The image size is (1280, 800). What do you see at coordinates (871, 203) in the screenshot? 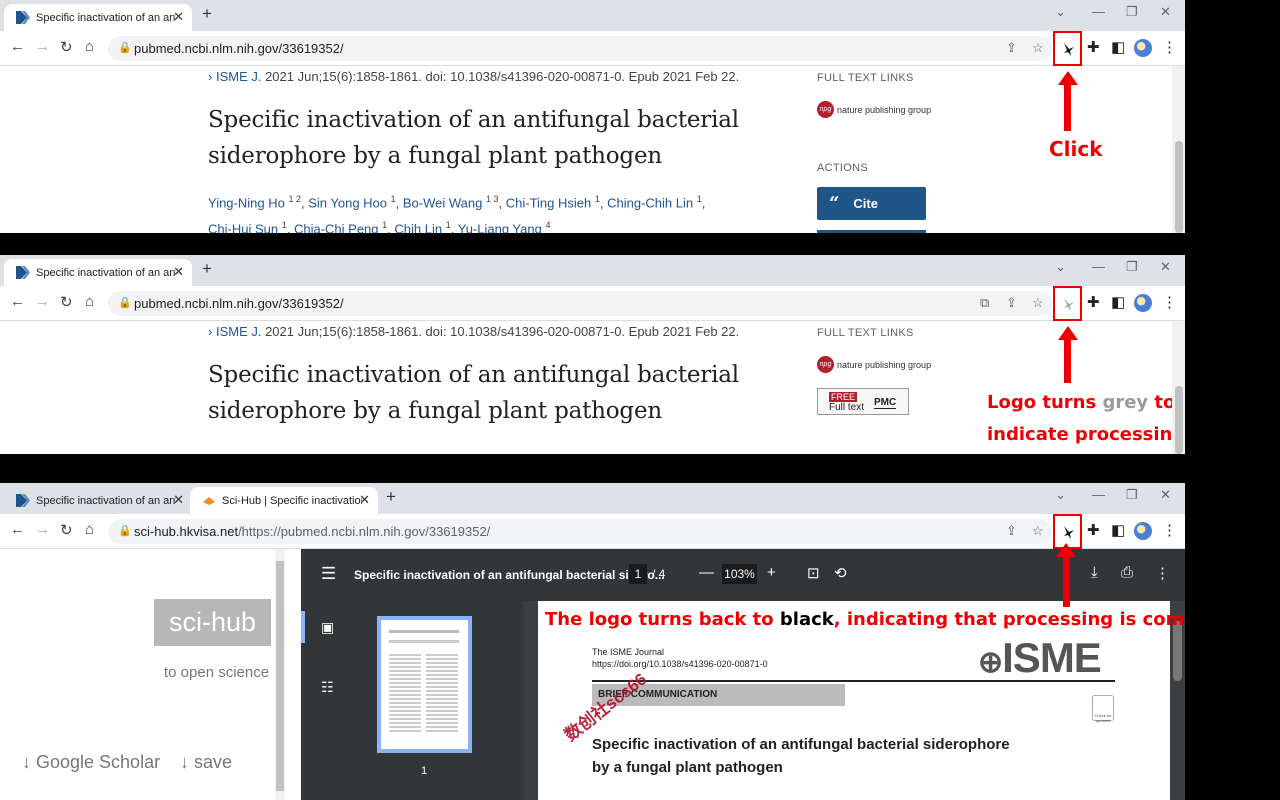
I see `cite-button: “ Cite` at bounding box center [871, 203].